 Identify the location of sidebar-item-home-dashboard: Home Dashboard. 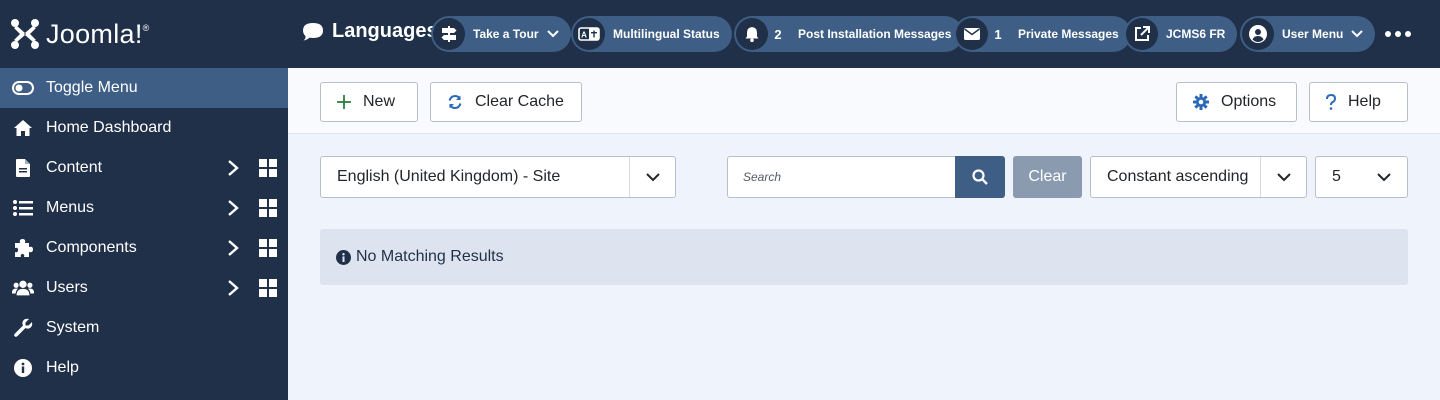
(144, 128).